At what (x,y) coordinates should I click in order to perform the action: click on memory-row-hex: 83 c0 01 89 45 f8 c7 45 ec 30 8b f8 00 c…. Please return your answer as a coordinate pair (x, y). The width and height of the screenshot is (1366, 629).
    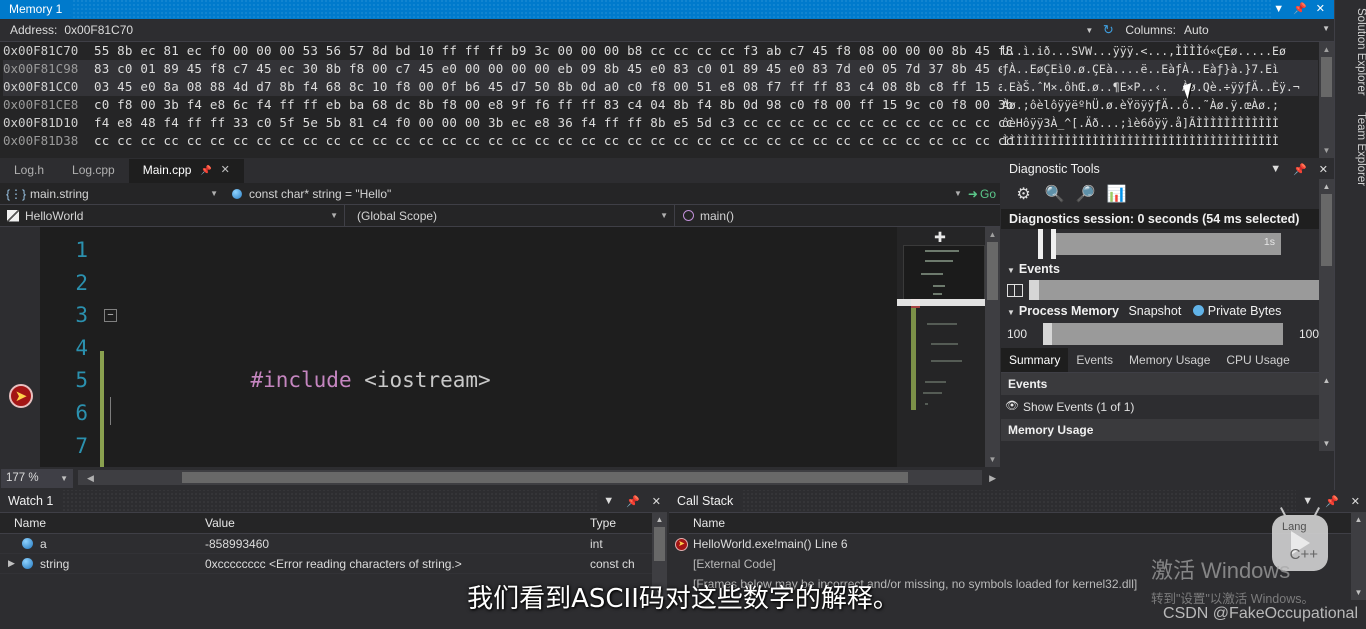
    Looking at the image, I should click on (553, 69).